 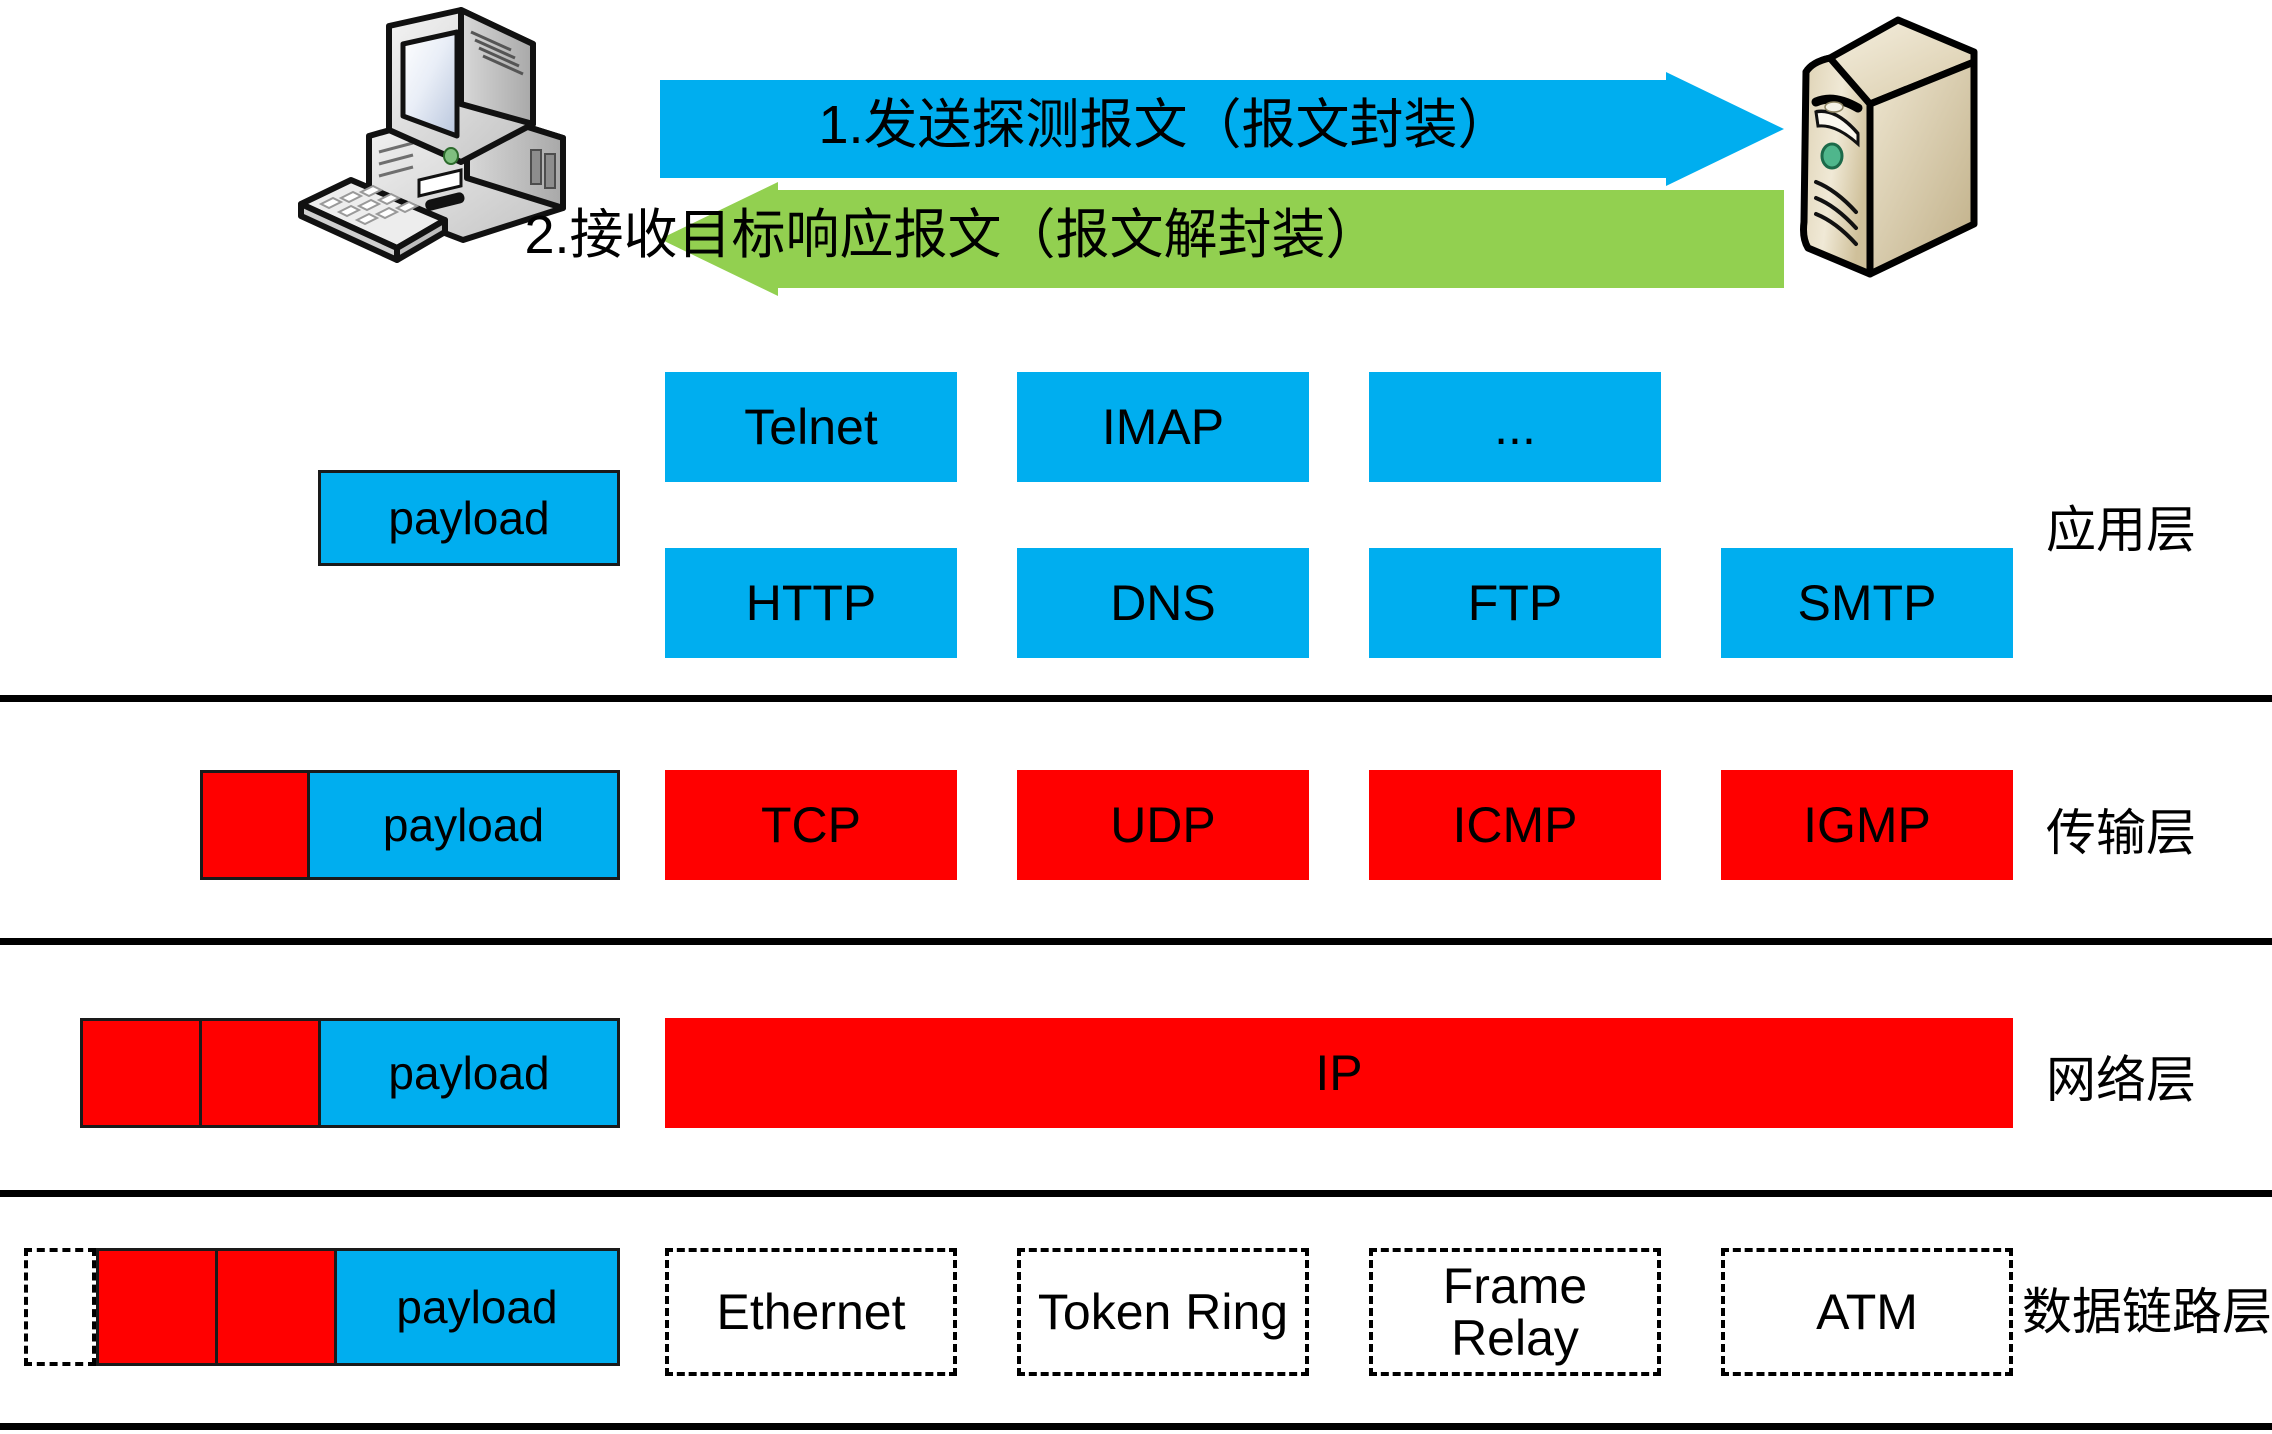 What do you see at coordinates (811, 1312) in the screenshot?
I see `protocol-box-ethernet: Ethernet` at bounding box center [811, 1312].